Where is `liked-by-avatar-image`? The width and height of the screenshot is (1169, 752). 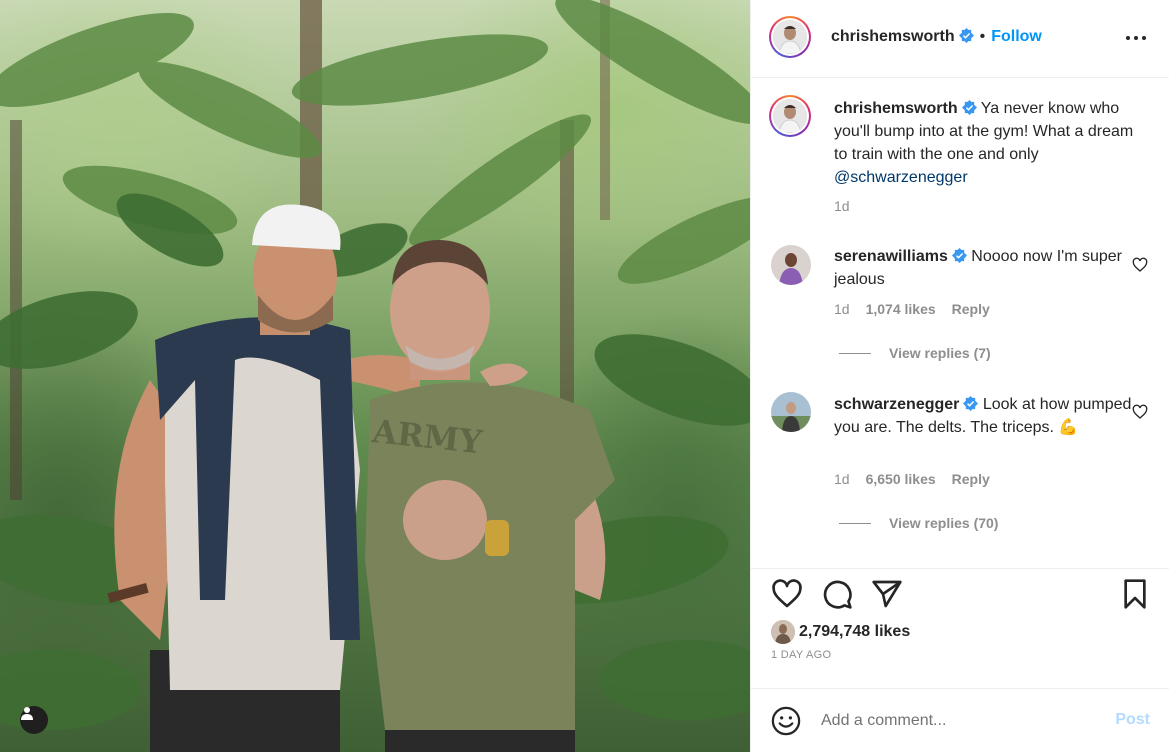
liked-by-avatar-image is located at coordinates (783, 632).